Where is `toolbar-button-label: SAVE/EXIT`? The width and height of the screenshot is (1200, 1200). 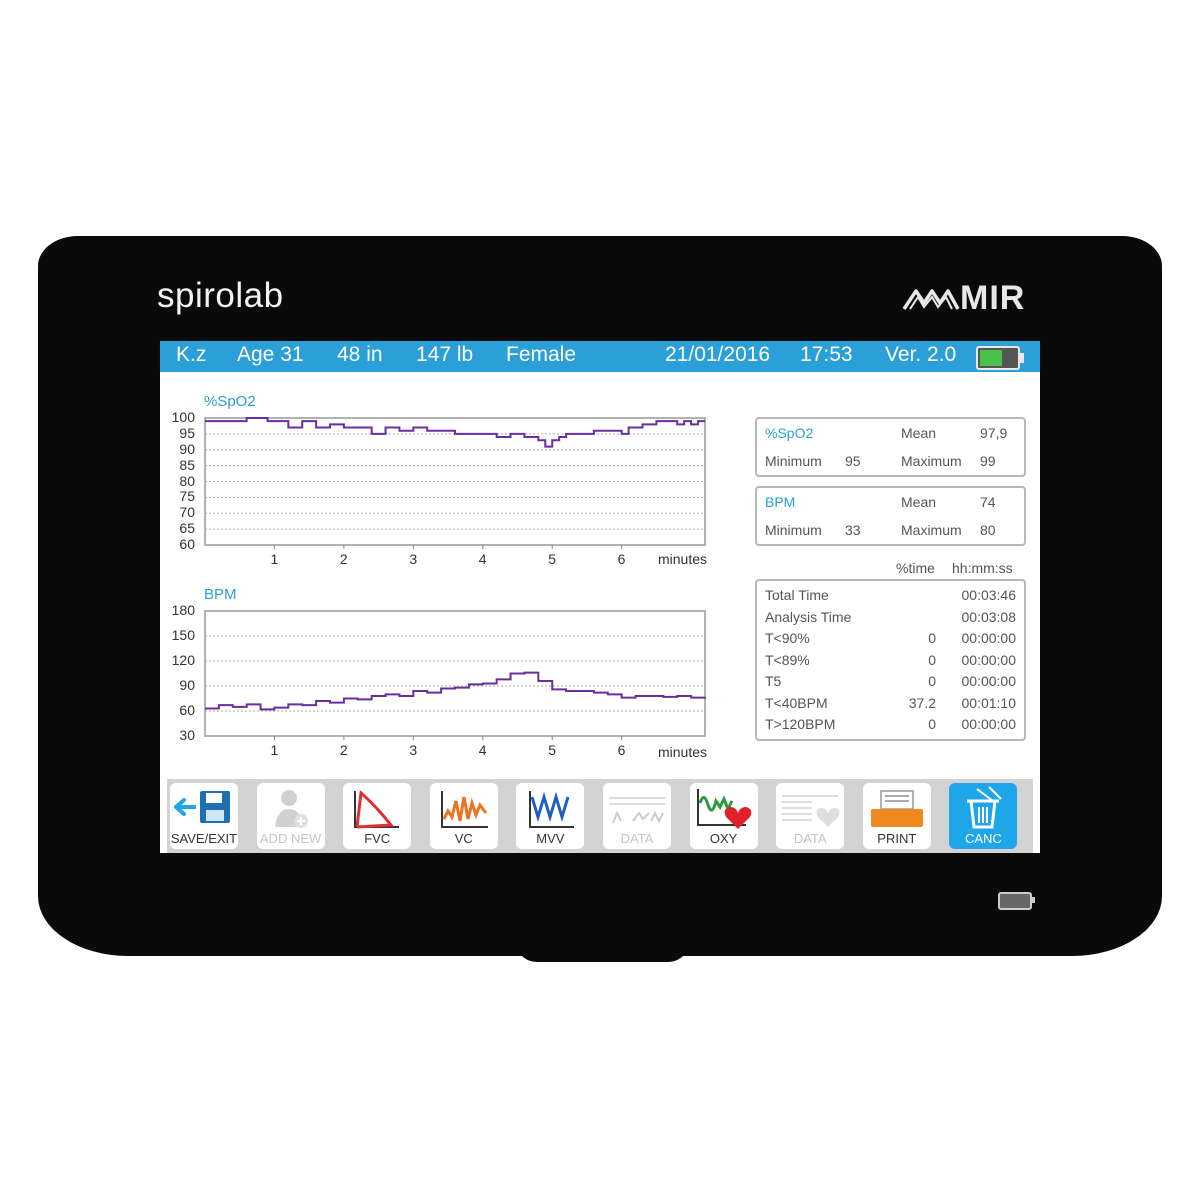 toolbar-button-label: SAVE/EXIT is located at coordinates (204, 838).